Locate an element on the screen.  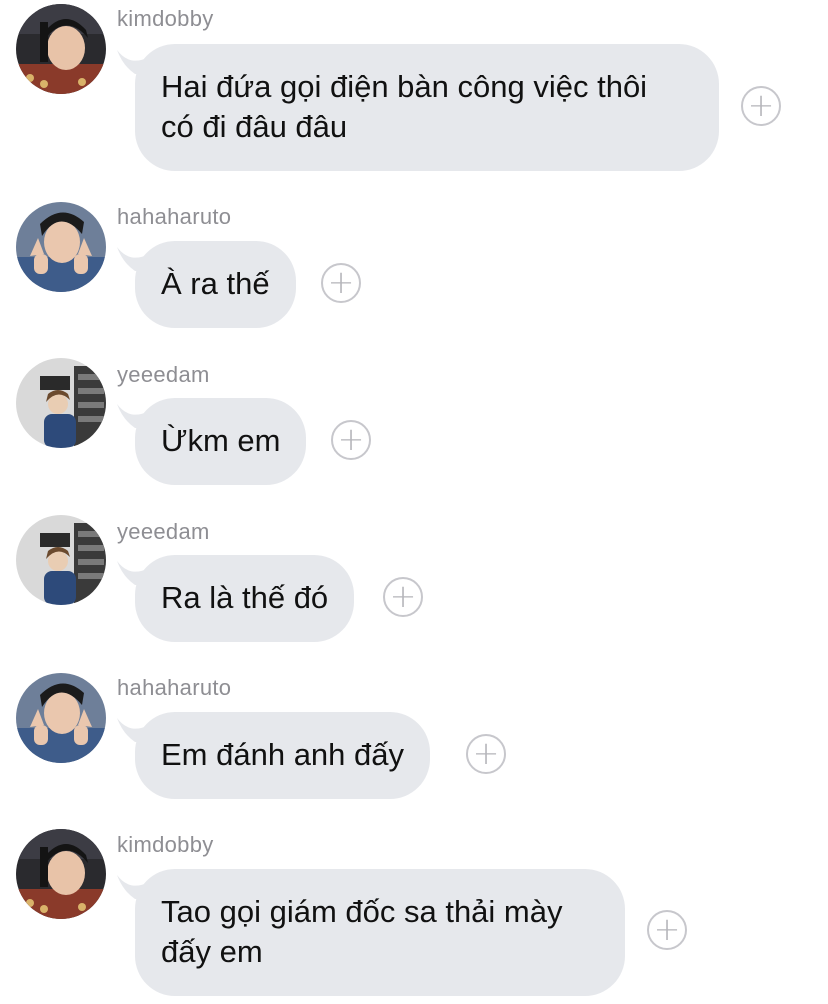
bubble-wrap: Ừkm em is located at coordinates (211, 441).